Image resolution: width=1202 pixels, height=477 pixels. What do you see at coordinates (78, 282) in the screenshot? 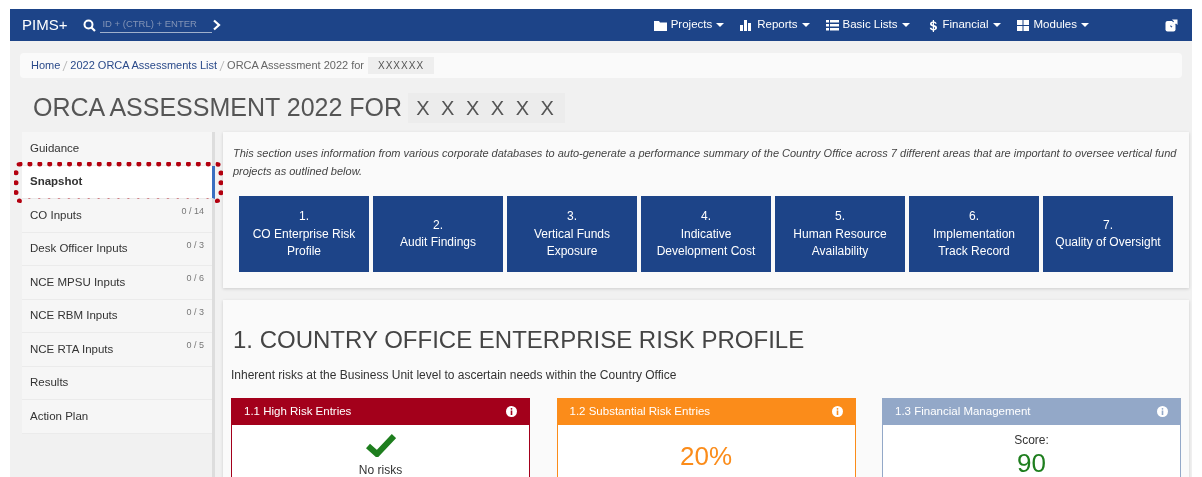
I see `sidebar-item-label: NCE MPSU Inputs` at bounding box center [78, 282].